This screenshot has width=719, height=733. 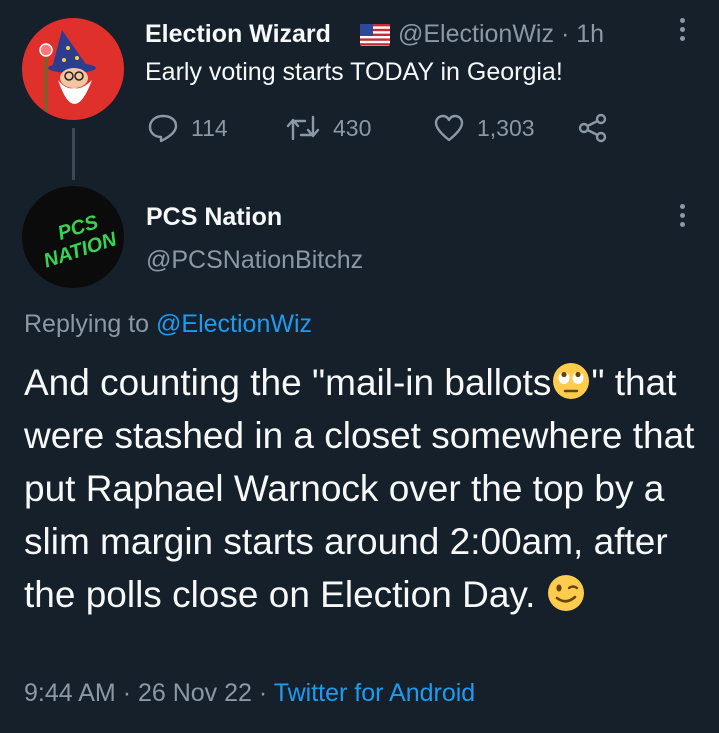 I want to click on pcs-nation-avatar: PCS NATION, so click(x=73, y=237).